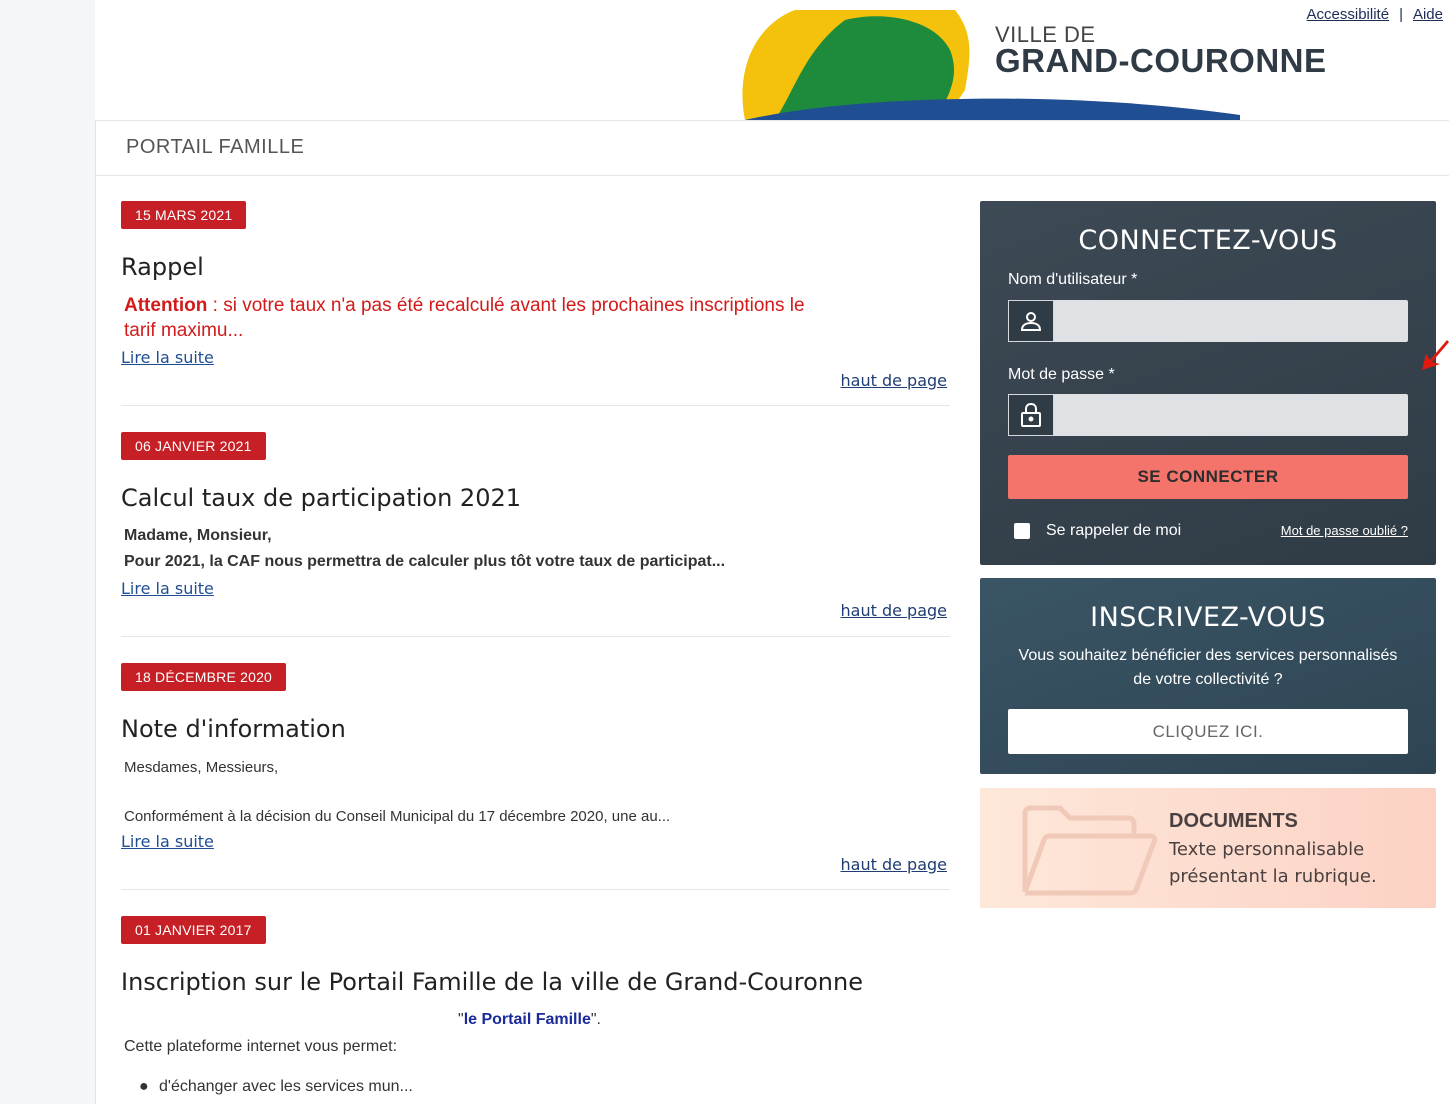 The width and height of the screenshot is (1449, 1104). What do you see at coordinates (1031, 321) in the screenshot?
I see `user-icon` at bounding box center [1031, 321].